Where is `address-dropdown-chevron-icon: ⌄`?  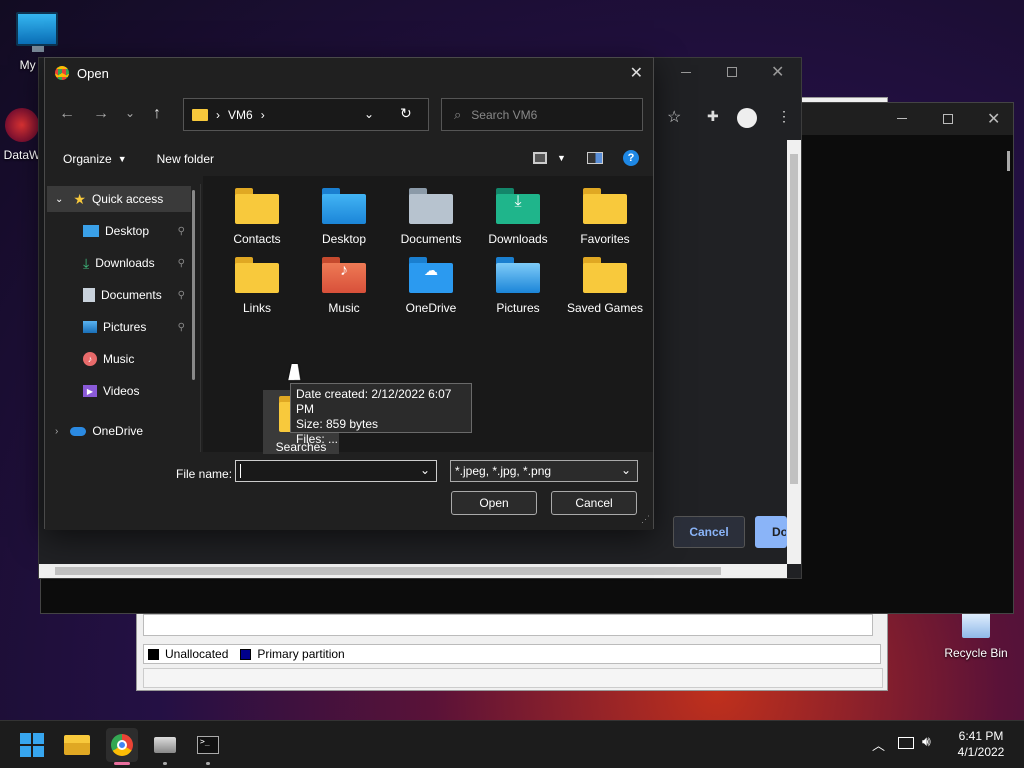 address-dropdown-chevron-icon: ⌄ is located at coordinates (369, 114).